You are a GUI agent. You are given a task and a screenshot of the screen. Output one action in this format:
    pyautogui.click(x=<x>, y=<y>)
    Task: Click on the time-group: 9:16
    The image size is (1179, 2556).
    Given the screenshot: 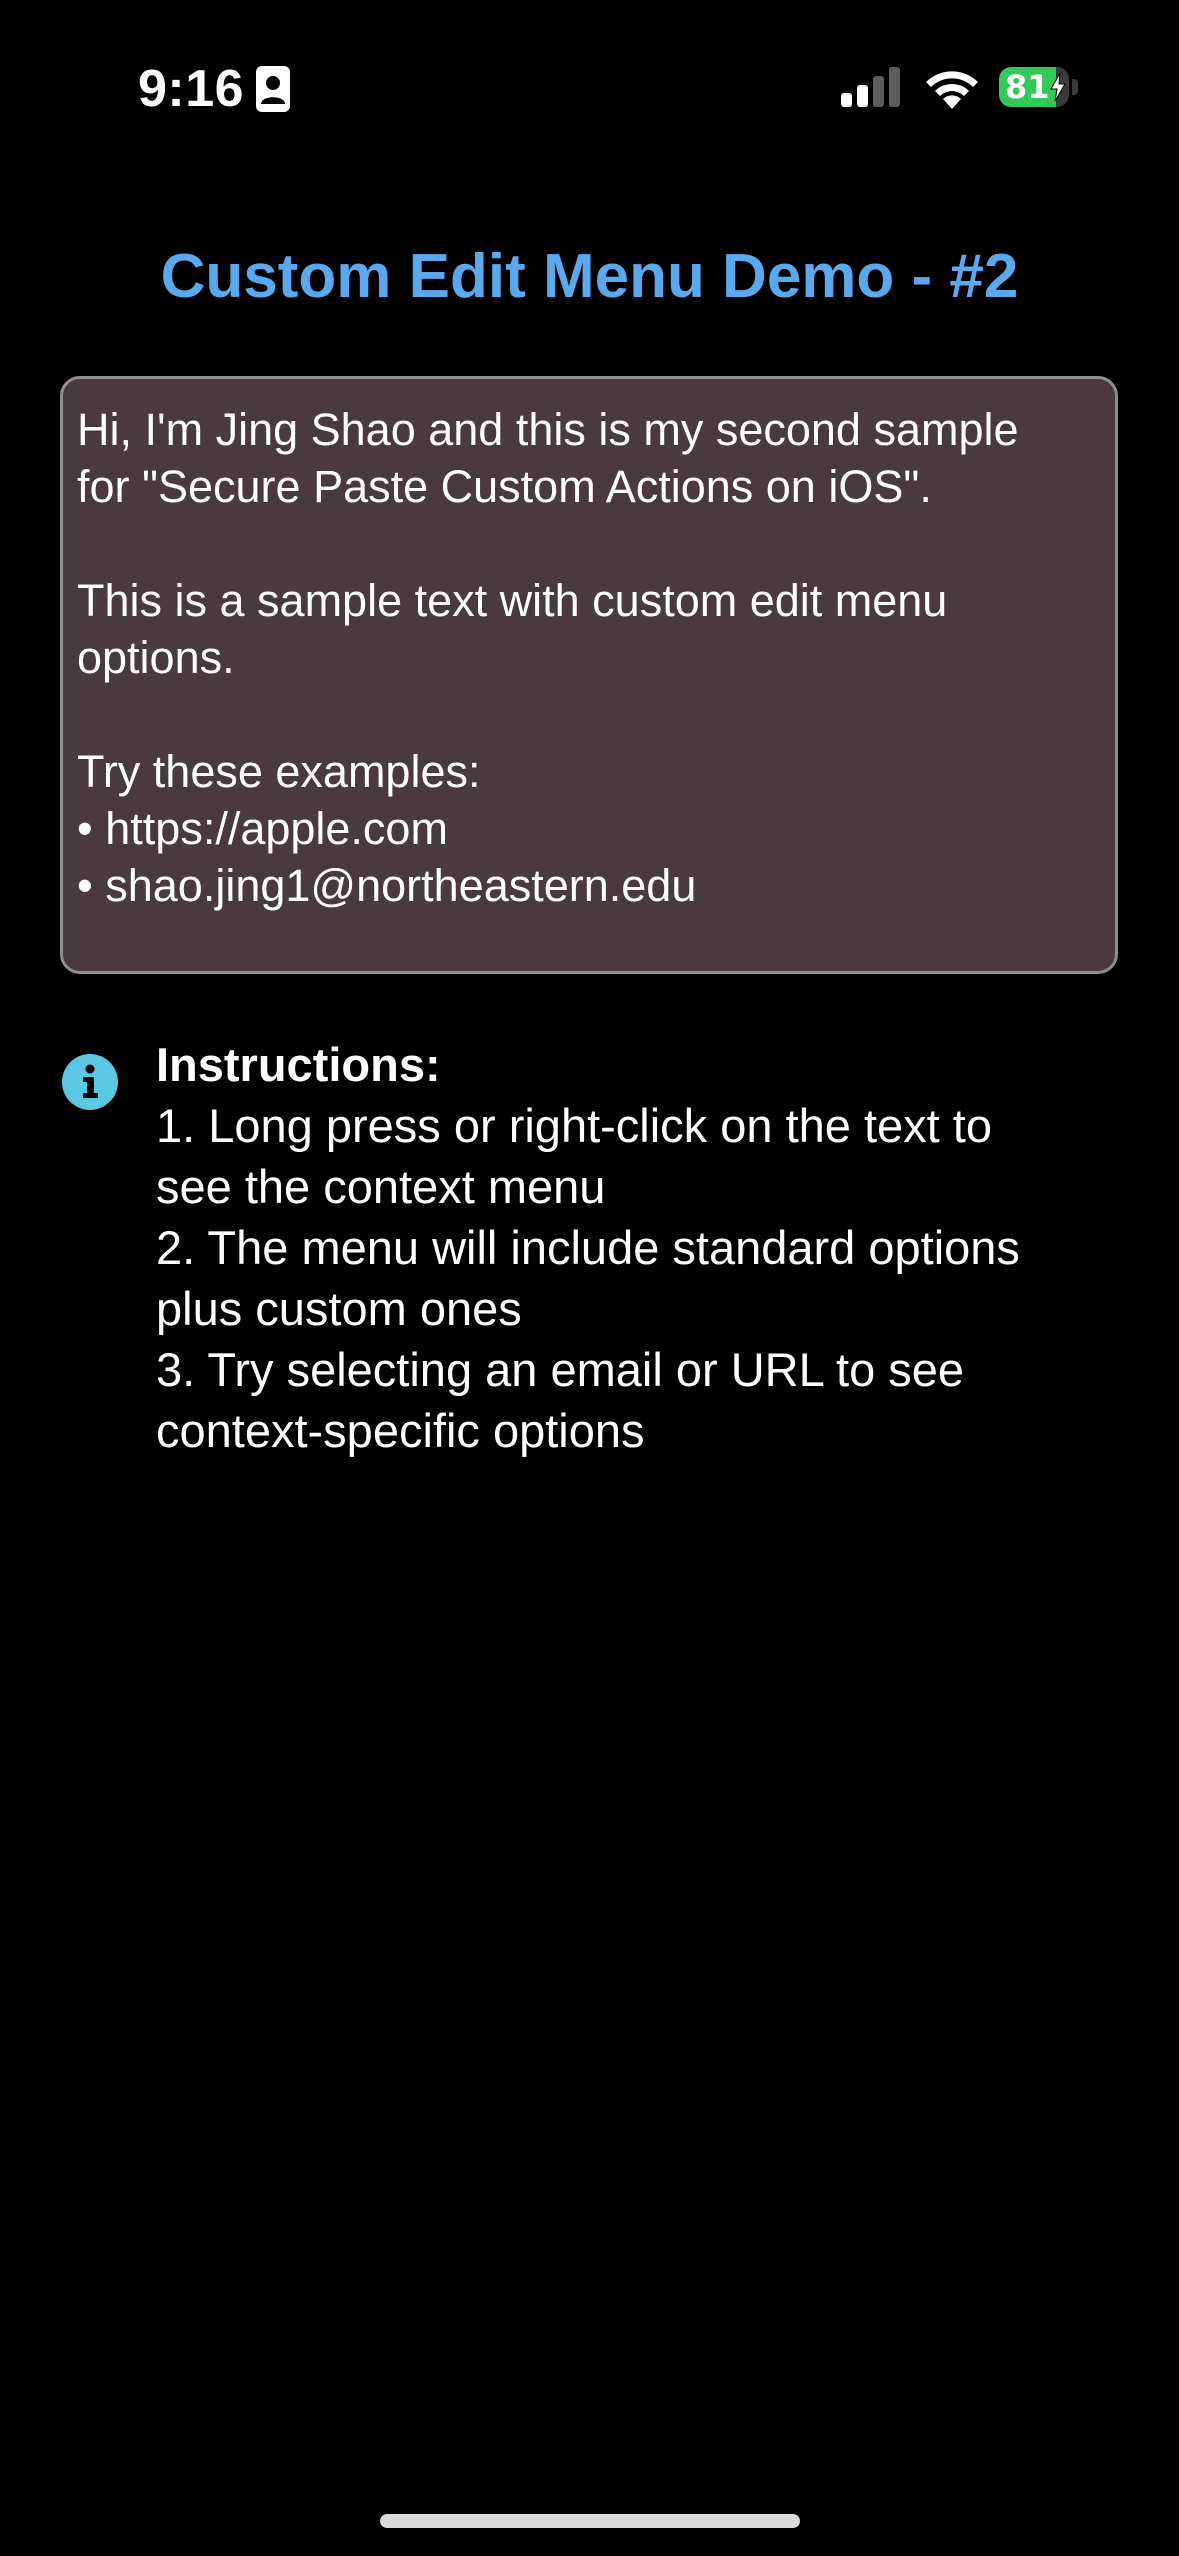 What is the action you would take?
    pyautogui.click(x=214, y=89)
    